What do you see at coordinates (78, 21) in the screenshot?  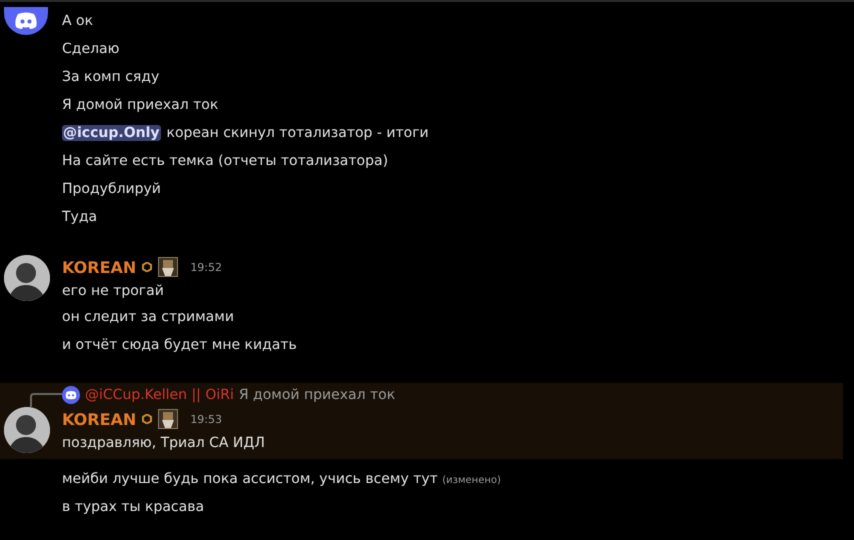 I see `message-text: А ок` at bounding box center [78, 21].